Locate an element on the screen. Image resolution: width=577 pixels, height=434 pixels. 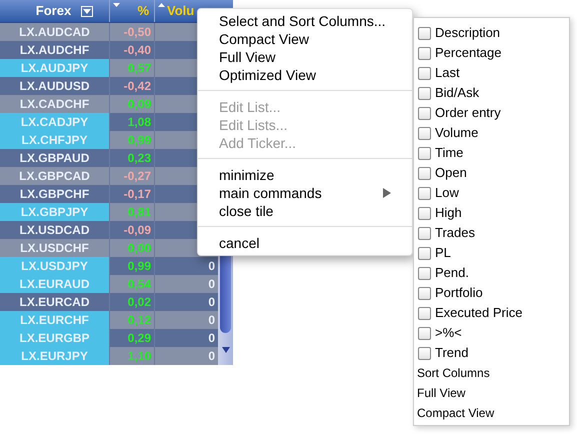
percent-change: 0,29 is located at coordinates (139, 338).